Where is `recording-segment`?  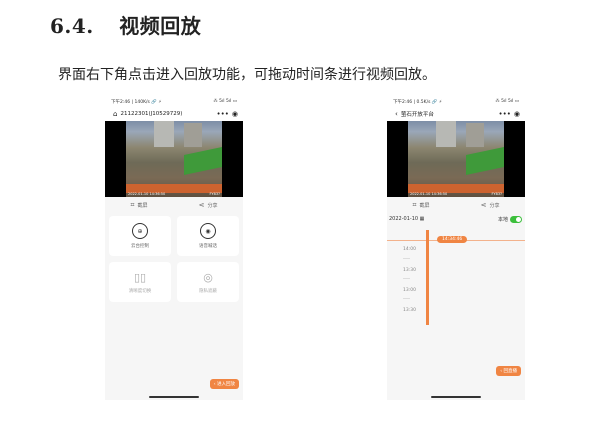
recording-segment is located at coordinates (427, 277).